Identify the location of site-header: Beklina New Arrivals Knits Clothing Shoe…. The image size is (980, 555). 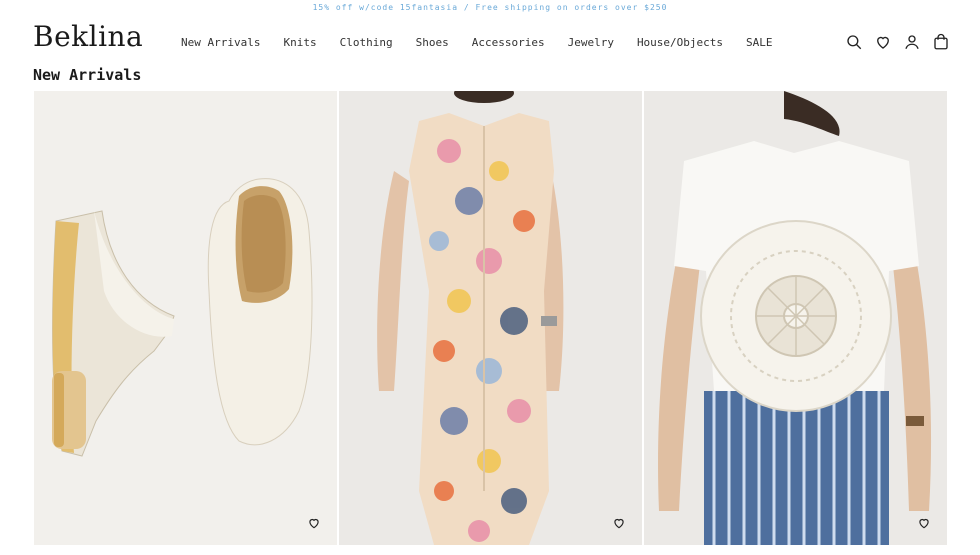
(490, 41).